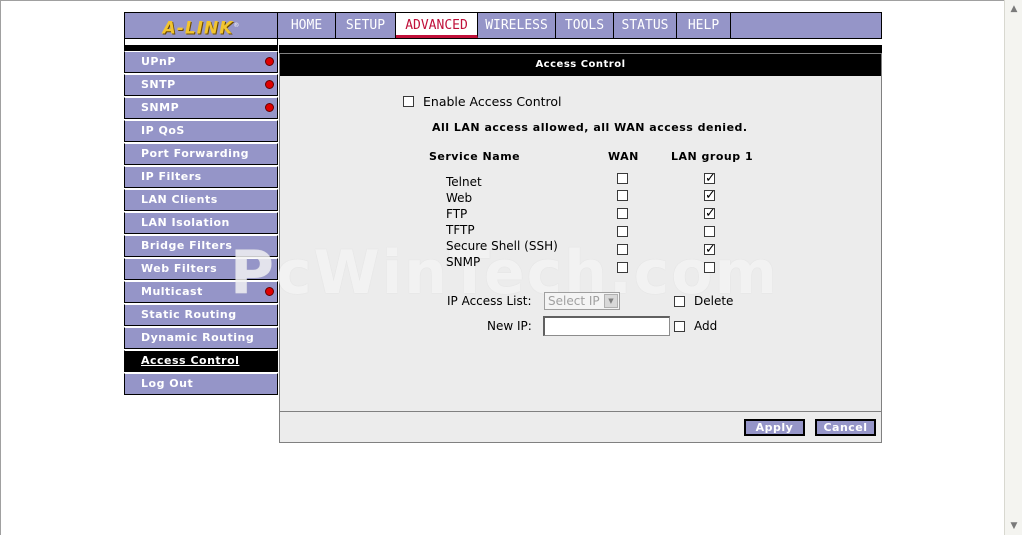 Image resolution: width=1022 pixels, height=535 pixels. Describe the element at coordinates (580, 49) in the screenshot. I see `content-top-bar` at that location.